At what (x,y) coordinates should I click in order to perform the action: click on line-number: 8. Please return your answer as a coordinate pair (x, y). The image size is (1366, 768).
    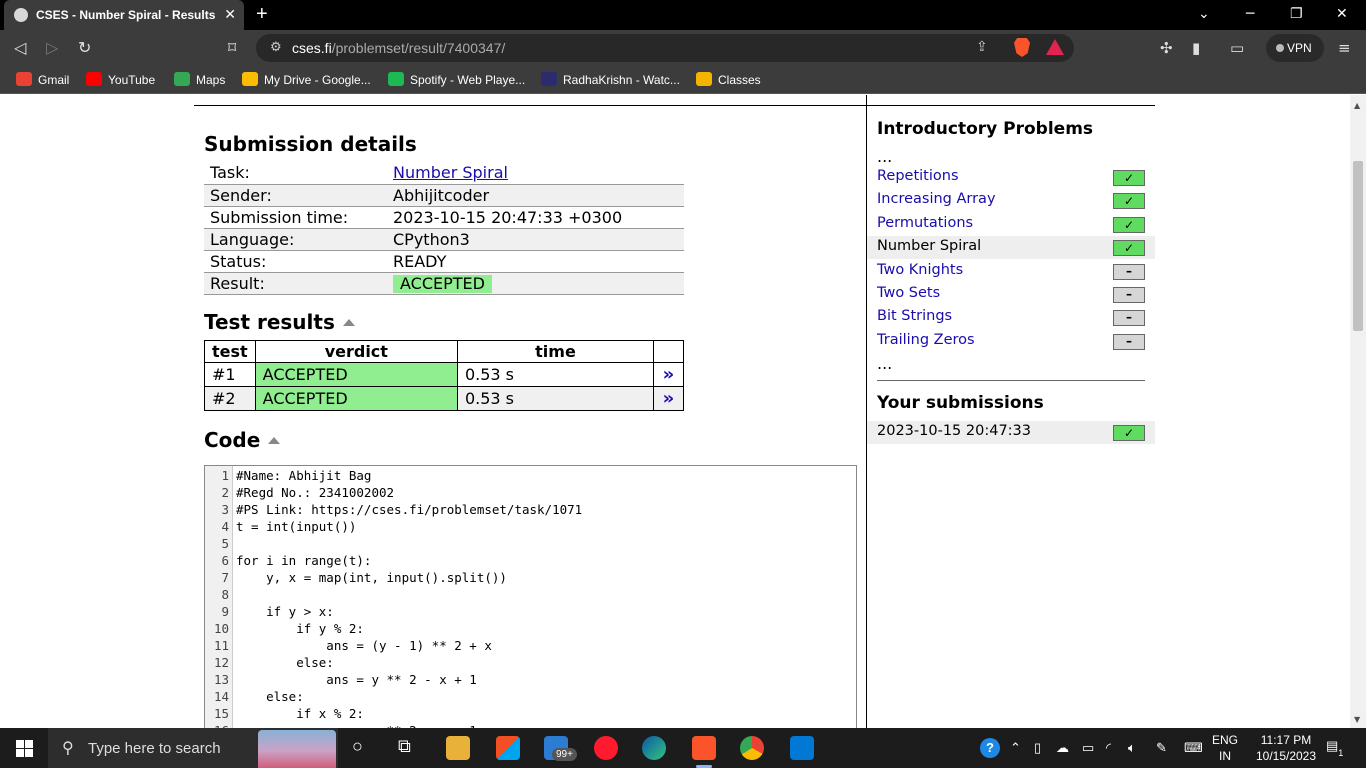
    Looking at the image, I should click on (225, 594).